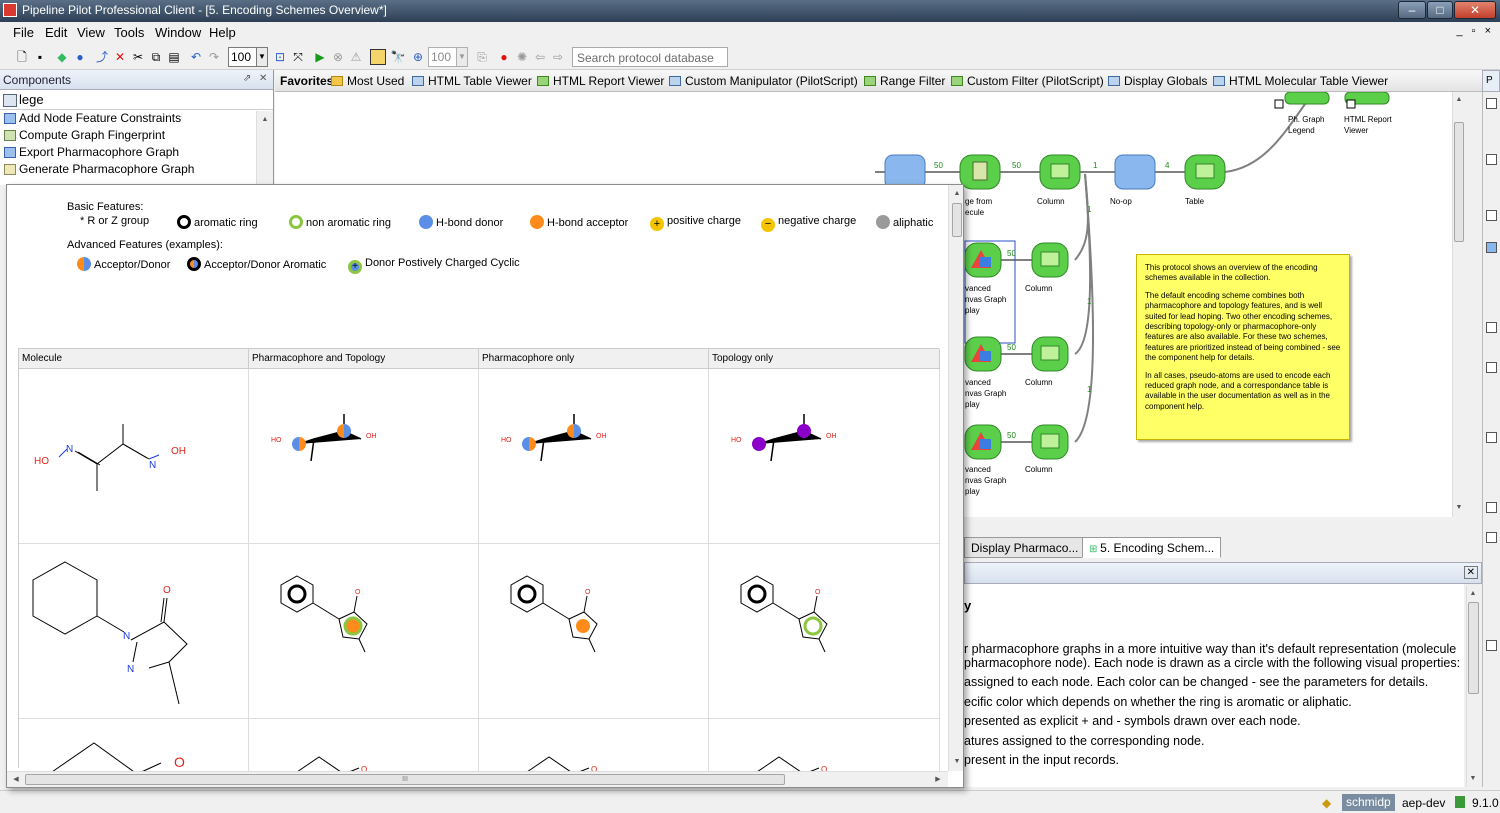 The height and width of the screenshot is (813, 1500). What do you see at coordinates (178, 32) in the screenshot?
I see `menu-window: Window` at bounding box center [178, 32].